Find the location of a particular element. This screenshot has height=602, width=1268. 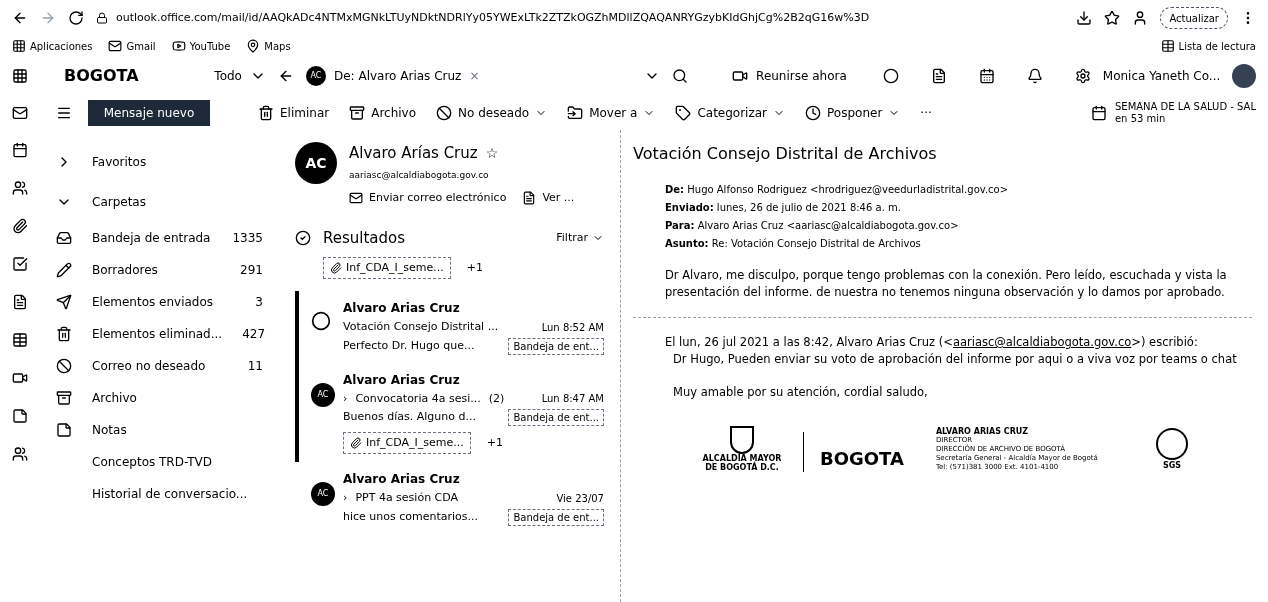

star-icon is located at coordinates (1112, 18).